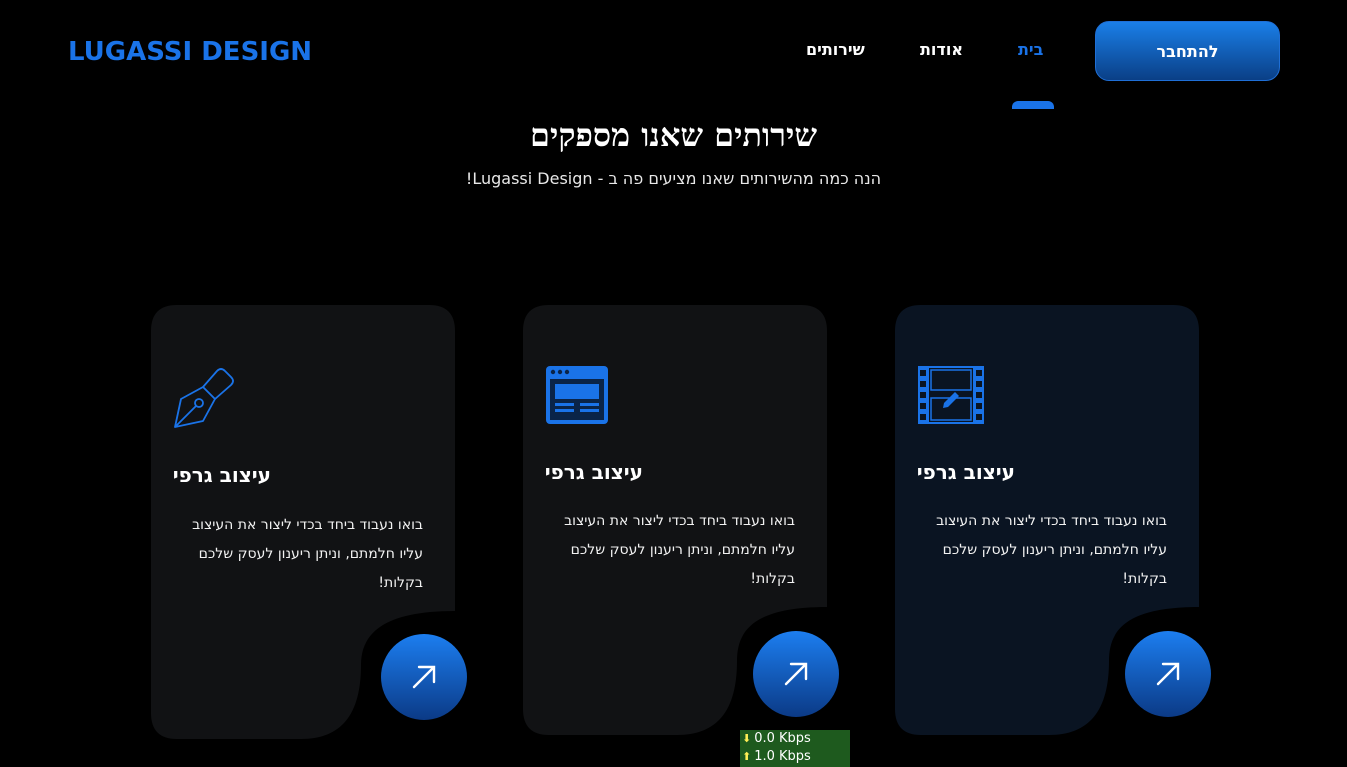 This screenshot has height=767, width=1347. I want to click on network-speed-widget: ⬇ 0.0 Kbps ⬆ 1.0 Kbps, so click(795, 748).